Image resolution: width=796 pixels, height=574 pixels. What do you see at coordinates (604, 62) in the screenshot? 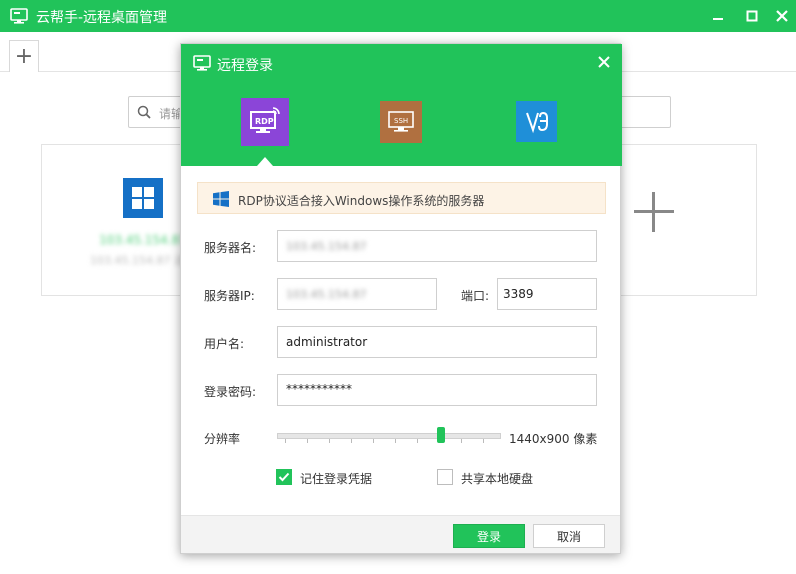
I see `dialog-close-icon` at bounding box center [604, 62].